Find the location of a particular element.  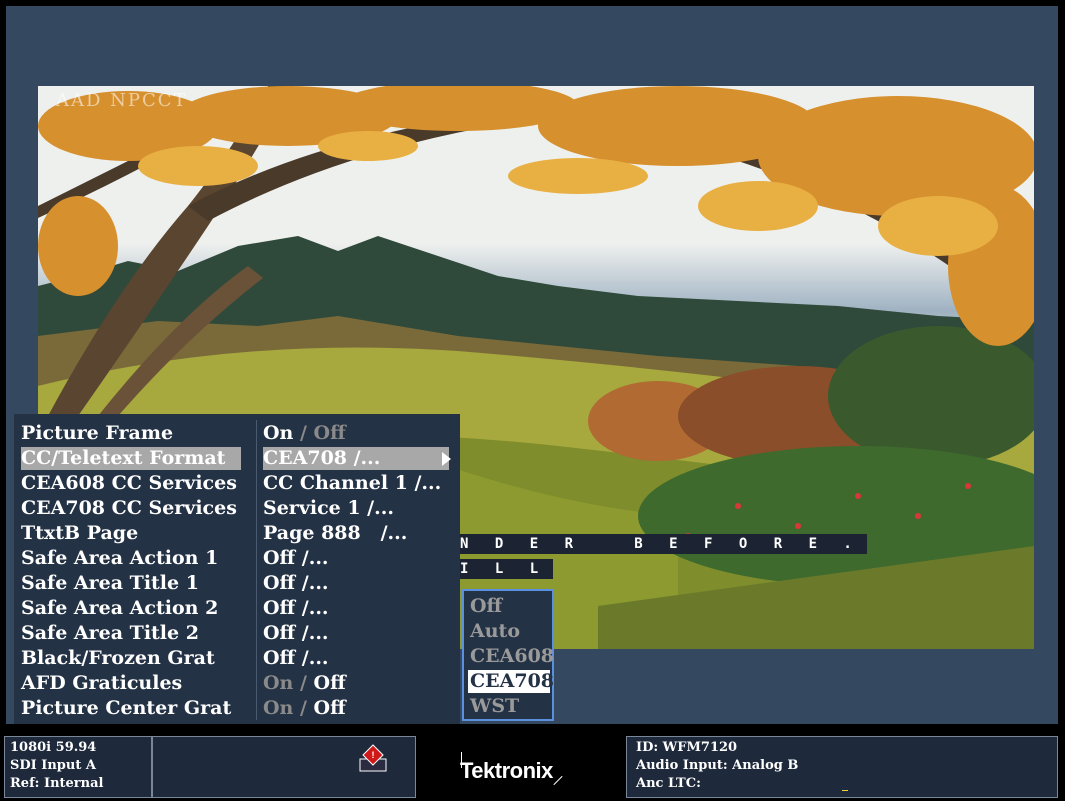

alarm-panel: ! is located at coordinates (284, 767).